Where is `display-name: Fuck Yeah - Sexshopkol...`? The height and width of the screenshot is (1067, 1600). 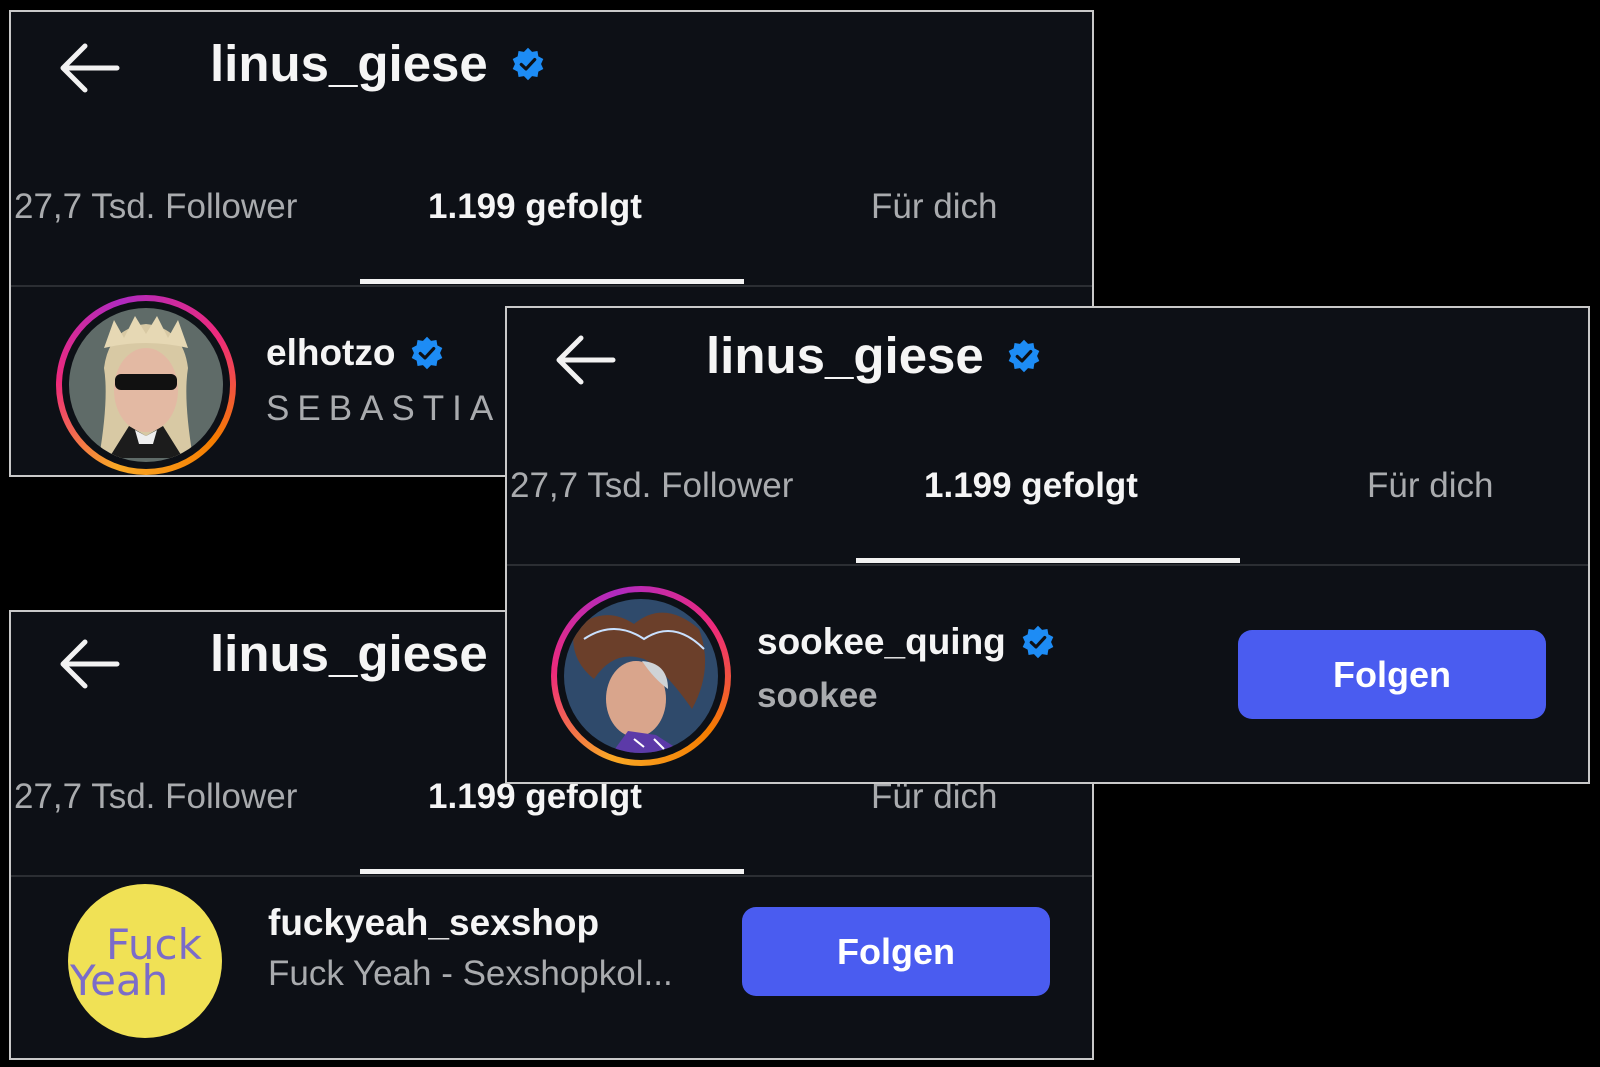 display-name: Fuck Yeah - Sexshopkol... is located at coordinates (470, 973).